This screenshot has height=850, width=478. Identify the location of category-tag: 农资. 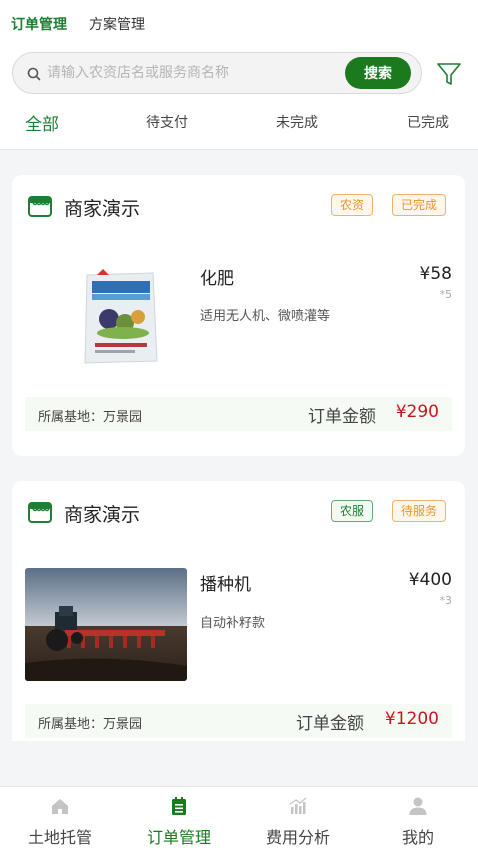
(352, 205).